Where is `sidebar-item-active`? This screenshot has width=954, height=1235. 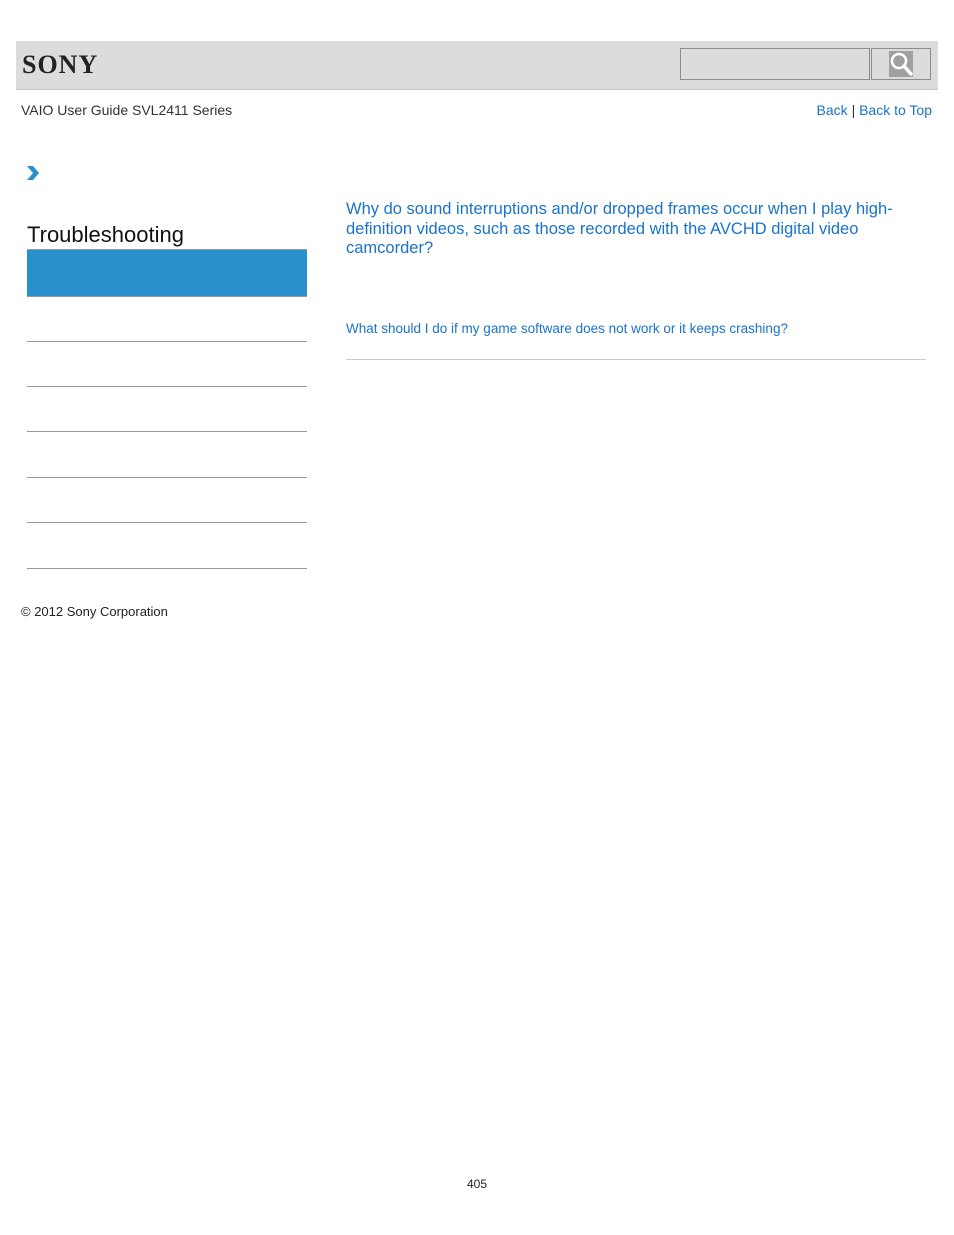 sidebar-item-active is located at coordinates (167, 273).